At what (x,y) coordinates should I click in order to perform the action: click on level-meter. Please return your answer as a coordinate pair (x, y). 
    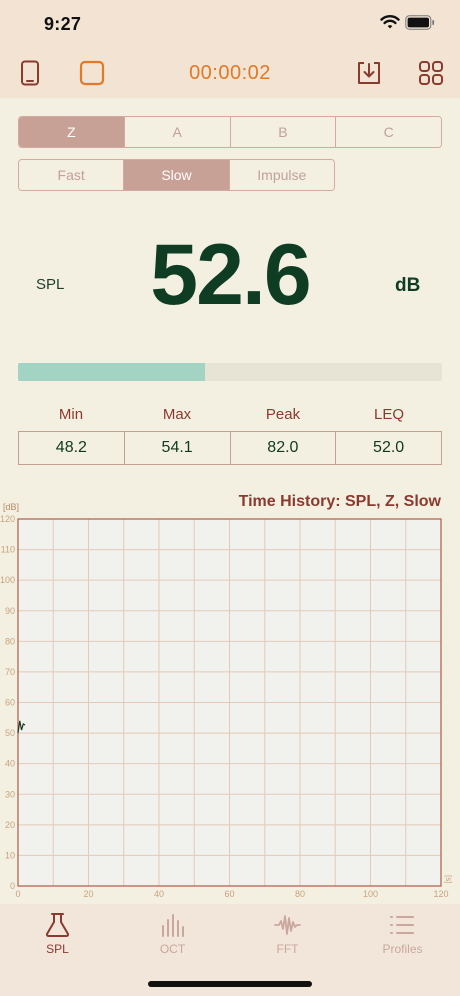
    Looking at the image, I should click on (230, 372).